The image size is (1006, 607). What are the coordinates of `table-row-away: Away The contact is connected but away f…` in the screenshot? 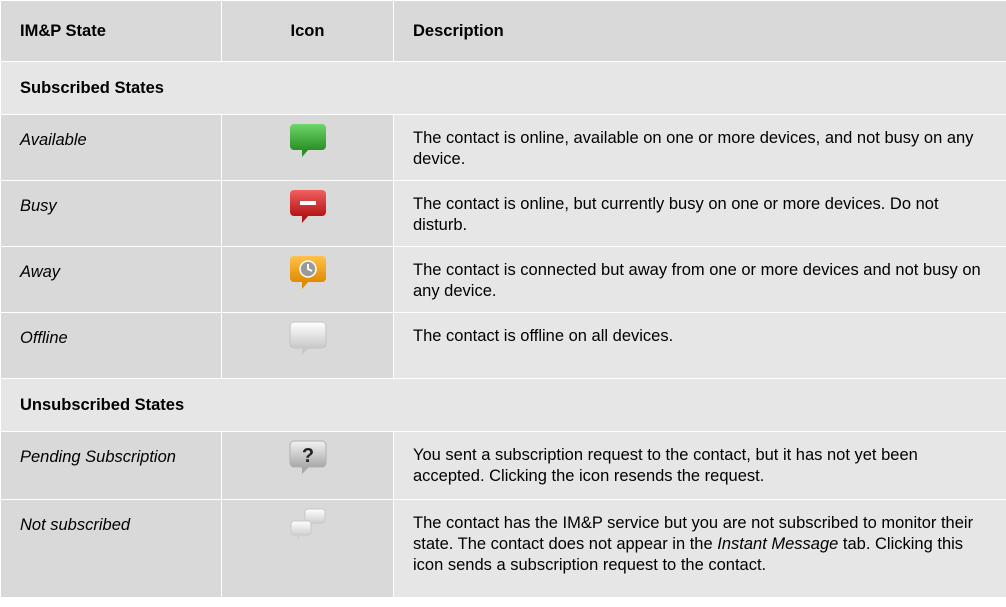 It's located at (503, 279).